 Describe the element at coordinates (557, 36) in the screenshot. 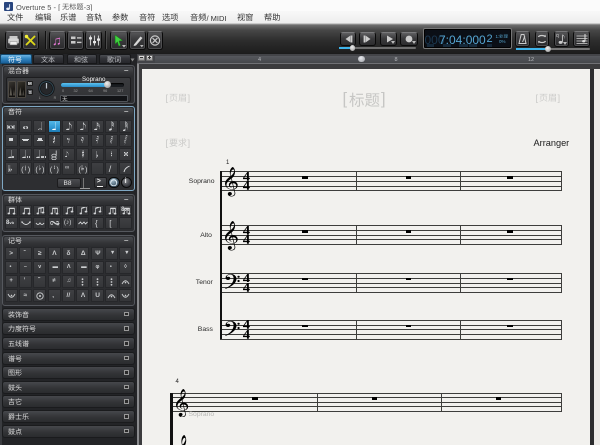

I see `svg-text: q` at that location.